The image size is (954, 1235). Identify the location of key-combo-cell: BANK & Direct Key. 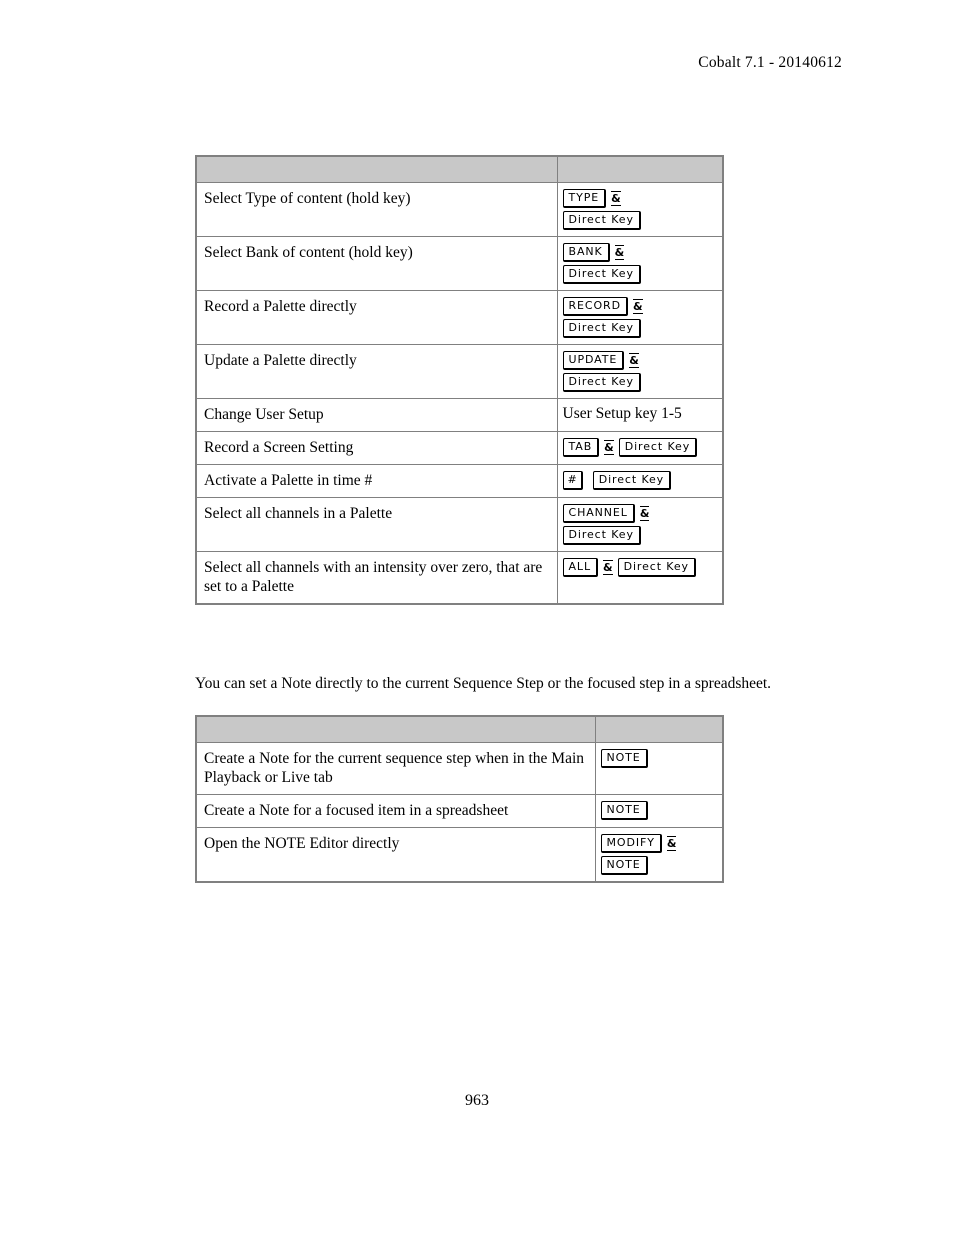
(640, 263).